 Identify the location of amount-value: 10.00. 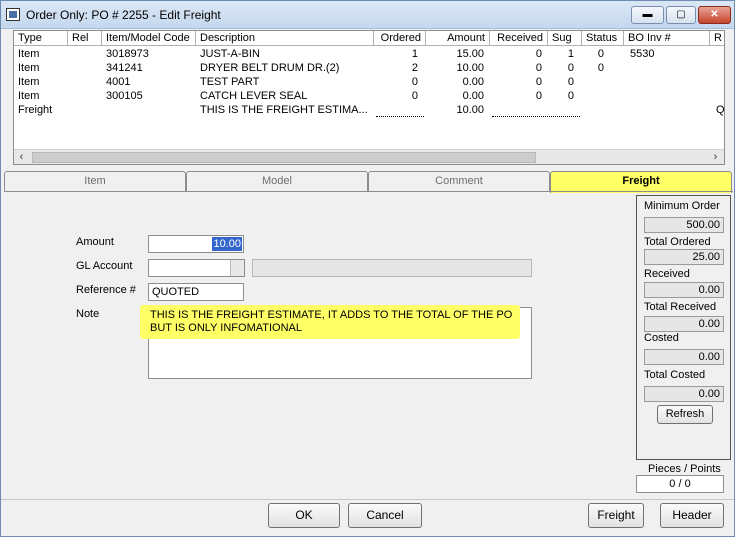
(227, 244).